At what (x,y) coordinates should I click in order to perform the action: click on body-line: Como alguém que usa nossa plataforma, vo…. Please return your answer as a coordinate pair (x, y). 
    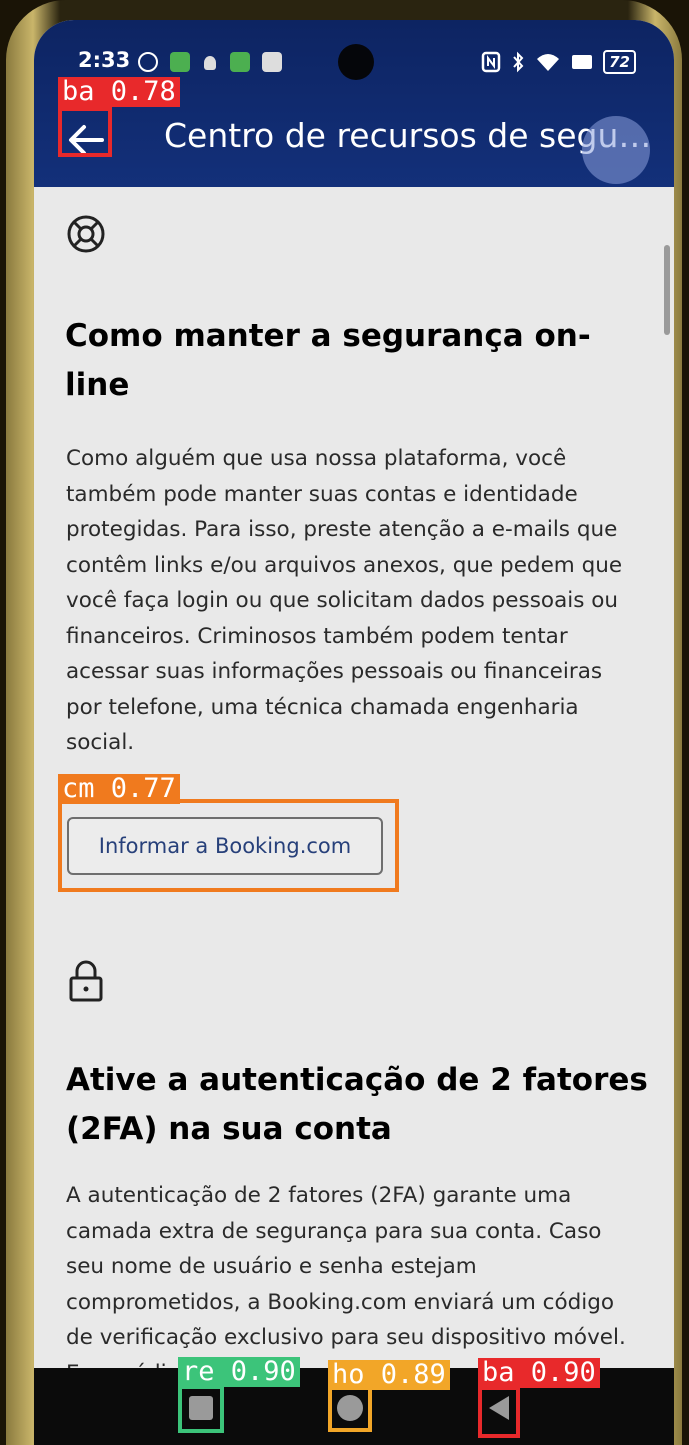
    Looking at the image, I should click on (316, 458).